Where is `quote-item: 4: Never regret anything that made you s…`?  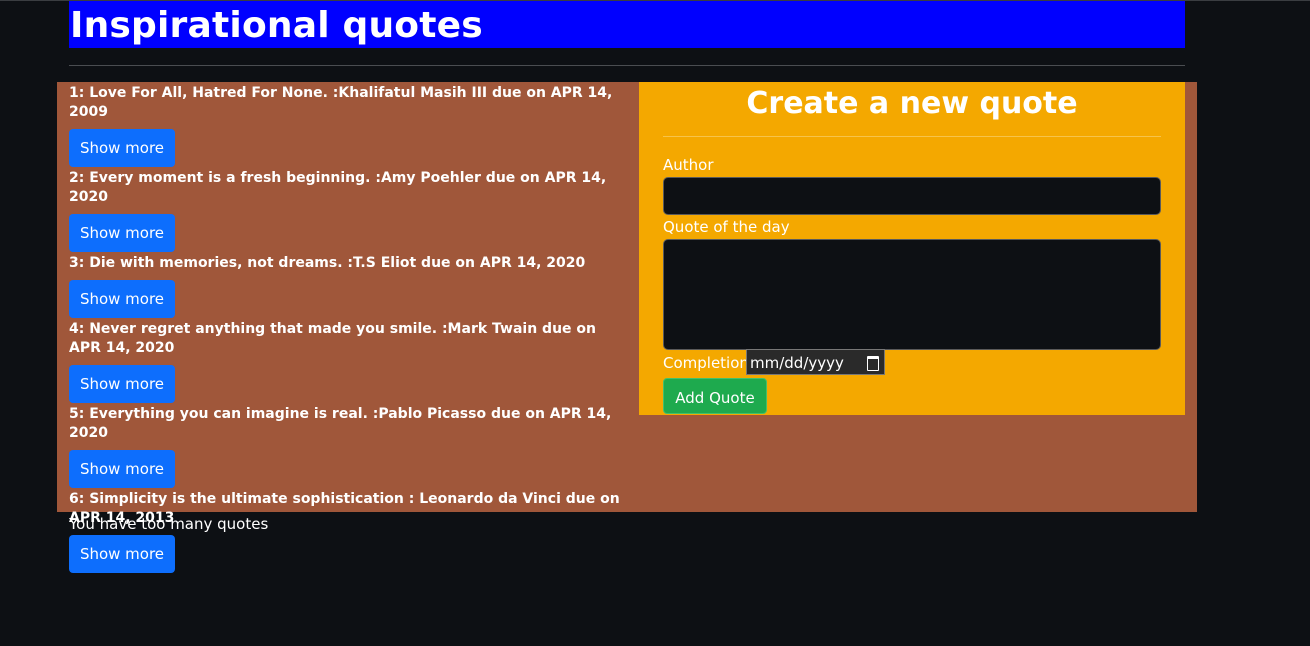
quote-item: 4: Never regret anything that made you s… is located at coordinates (349, 361).